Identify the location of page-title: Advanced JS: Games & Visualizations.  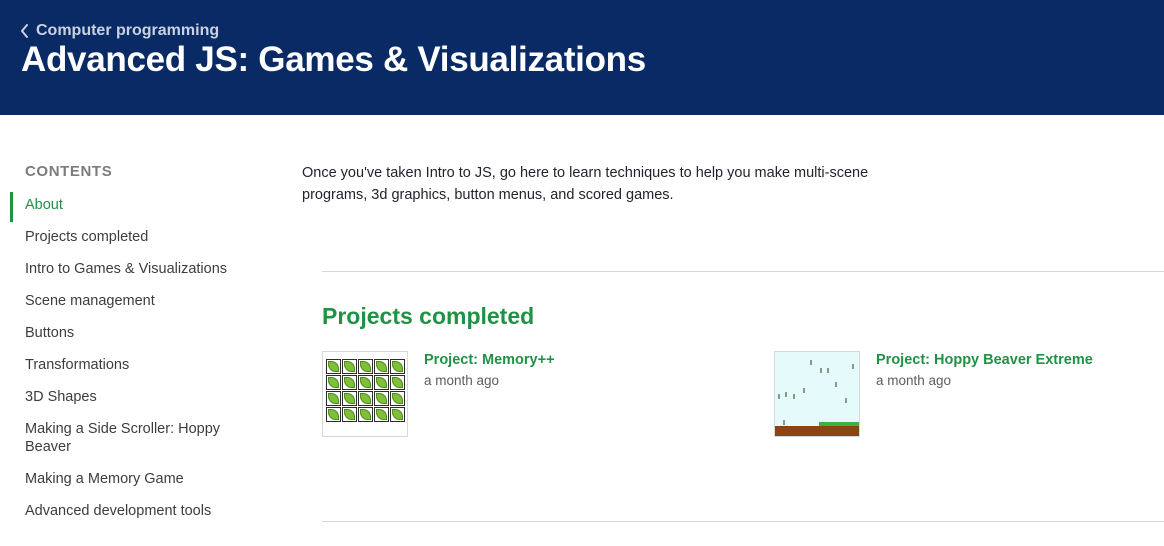
(333, 59).